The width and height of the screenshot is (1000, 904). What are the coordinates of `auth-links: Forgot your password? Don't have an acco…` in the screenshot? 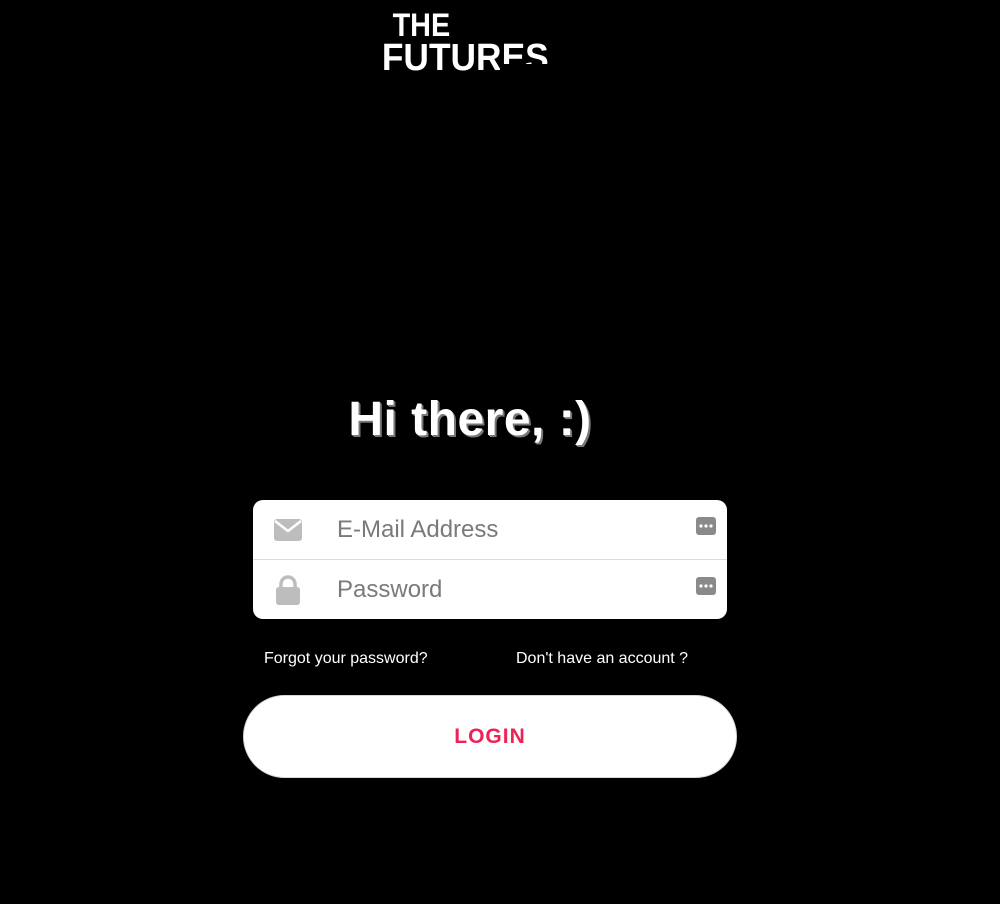 It's located at (500, 659).